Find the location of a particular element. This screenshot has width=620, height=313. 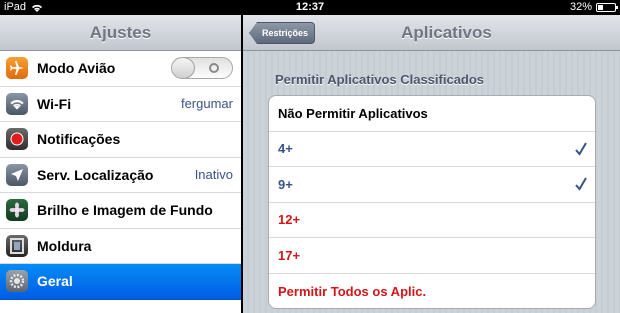

brightness-wallpaper-icon is located at coordinates (17, 210).